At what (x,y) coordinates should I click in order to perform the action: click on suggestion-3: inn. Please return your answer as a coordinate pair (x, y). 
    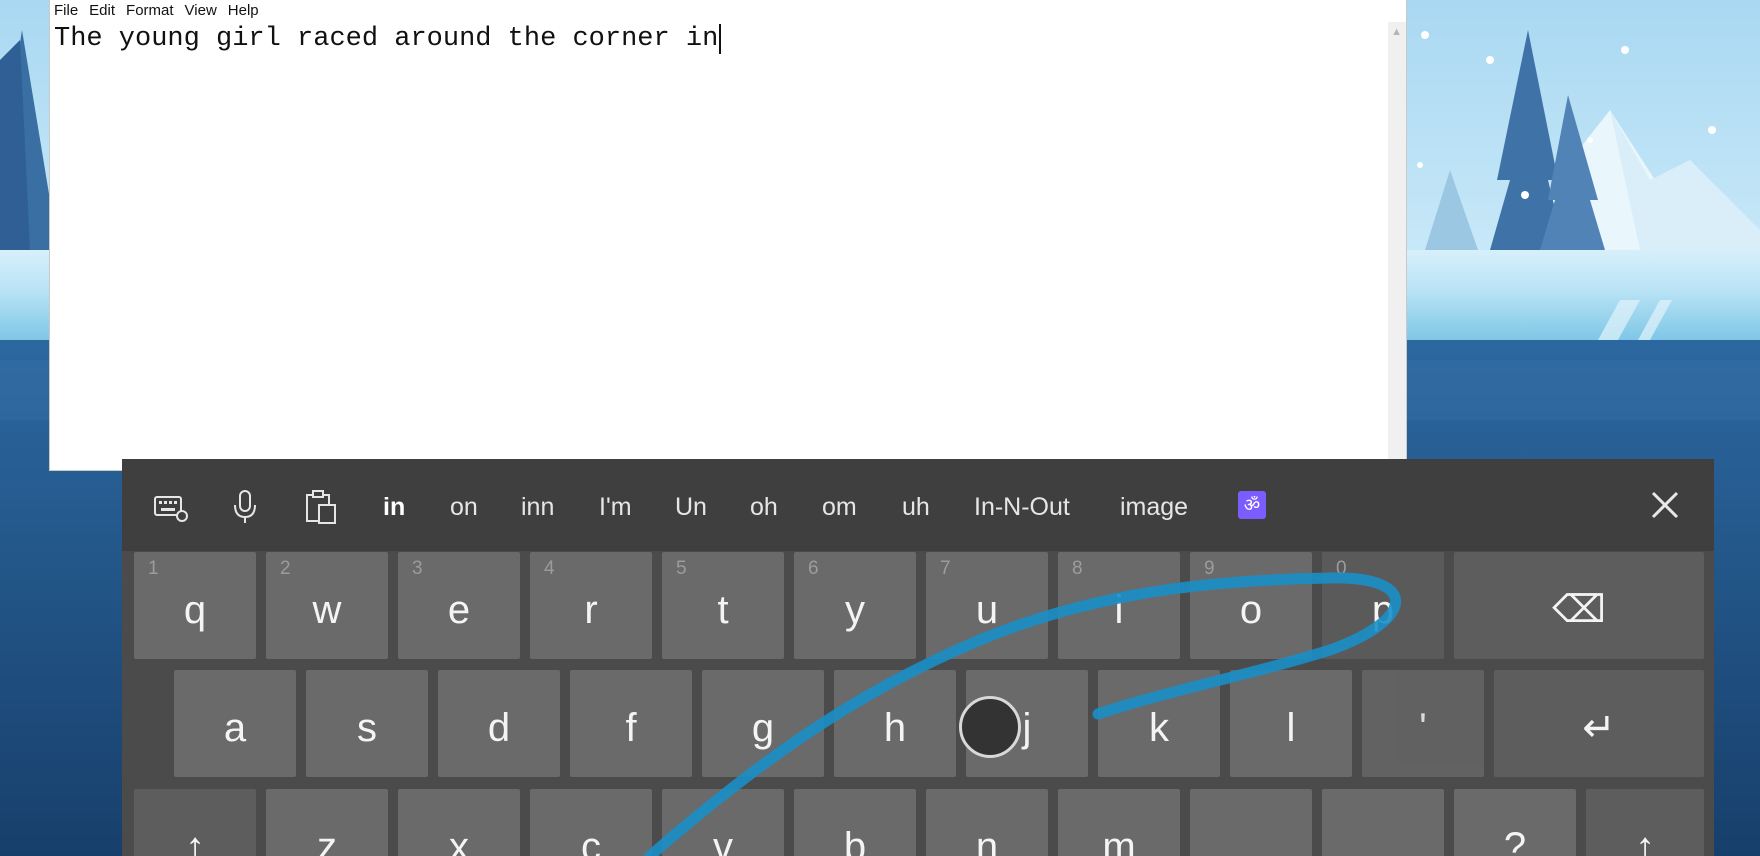
    Looking at the image, I should click on (537, 507).